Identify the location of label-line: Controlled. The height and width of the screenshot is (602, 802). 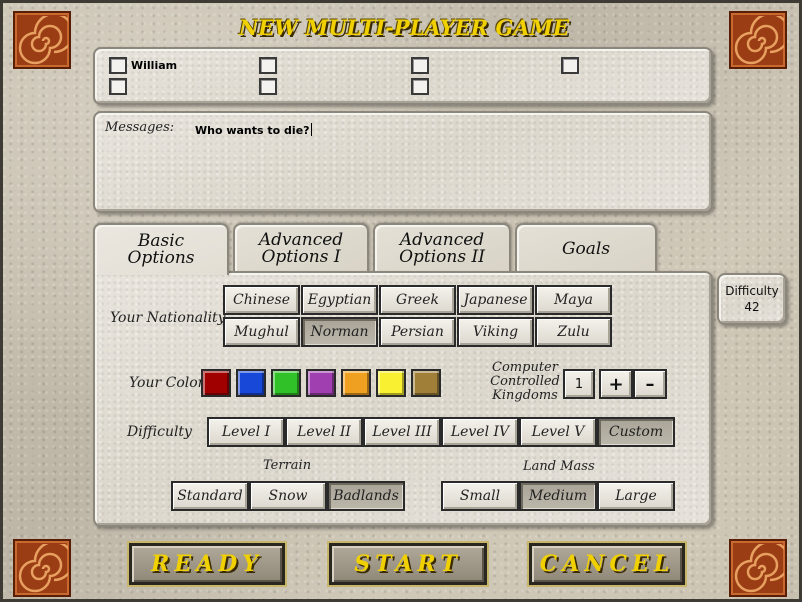
(525, 381).